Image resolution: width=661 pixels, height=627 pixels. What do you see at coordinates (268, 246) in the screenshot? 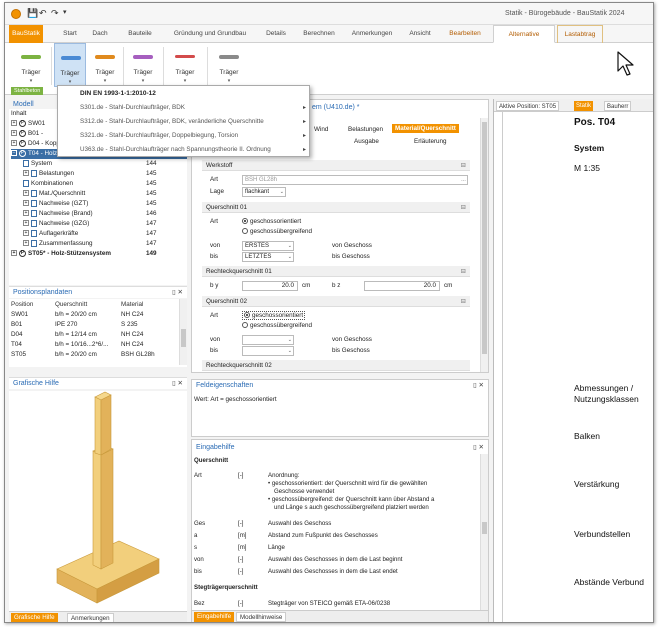
I see `von-select-1: ERSTES ⌄` at bounding box center [268, 246].